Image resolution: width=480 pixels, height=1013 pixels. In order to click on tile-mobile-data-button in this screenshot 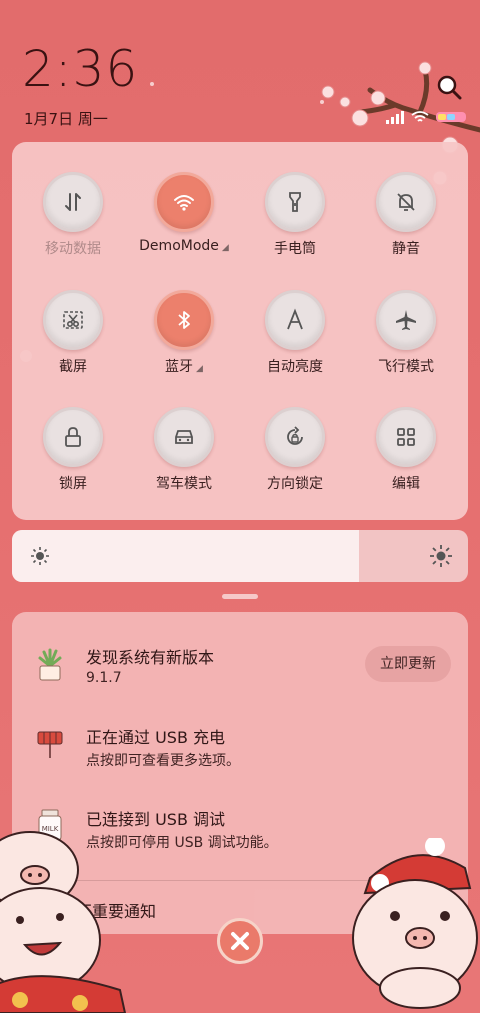, I will do `click(73, 202)`.